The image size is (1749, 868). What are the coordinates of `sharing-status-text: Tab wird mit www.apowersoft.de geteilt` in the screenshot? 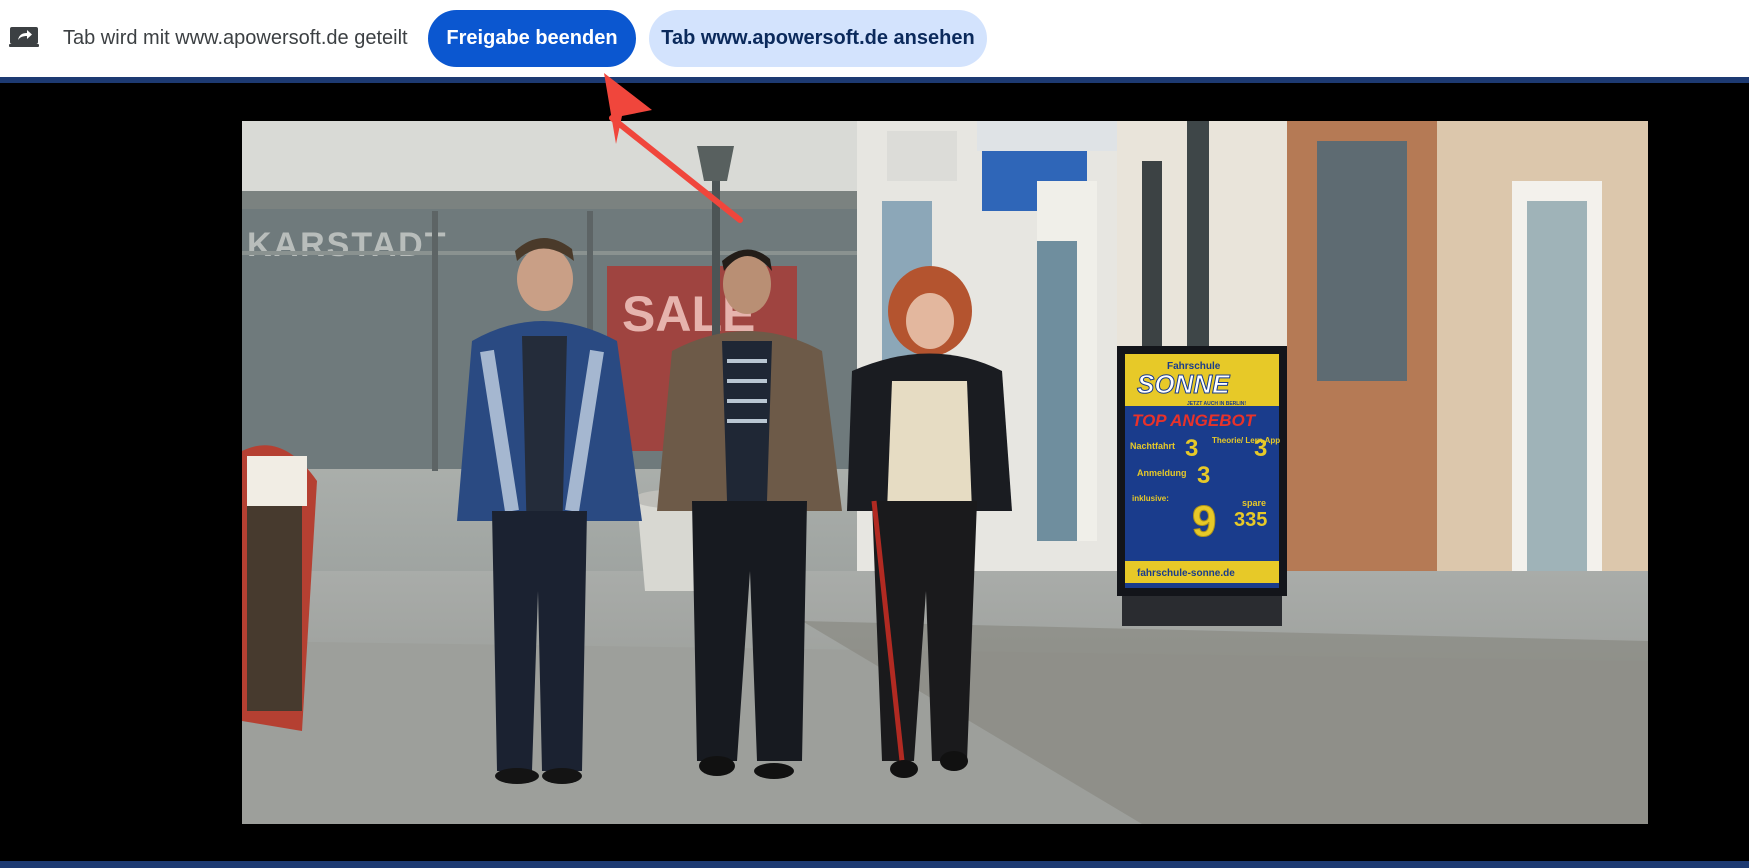 It's located at (235, 38).